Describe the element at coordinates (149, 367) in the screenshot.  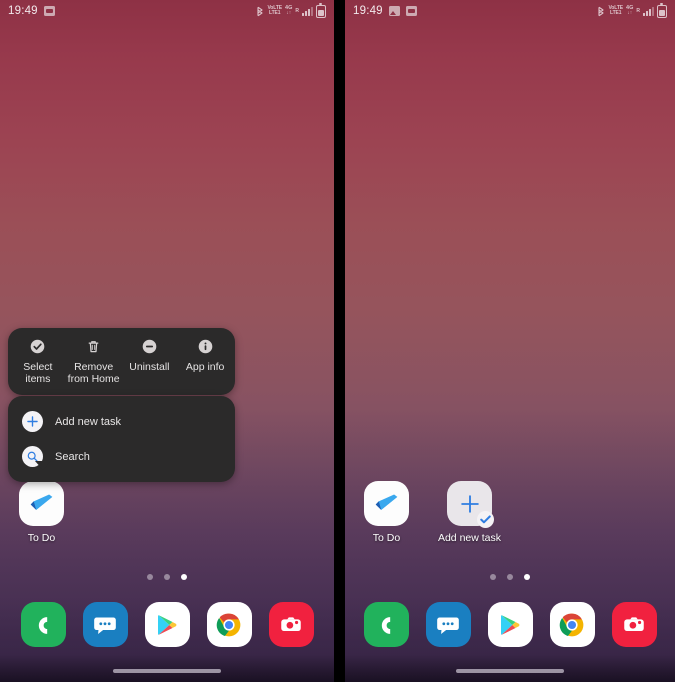
I see `action-label: Uninstall` at that location.